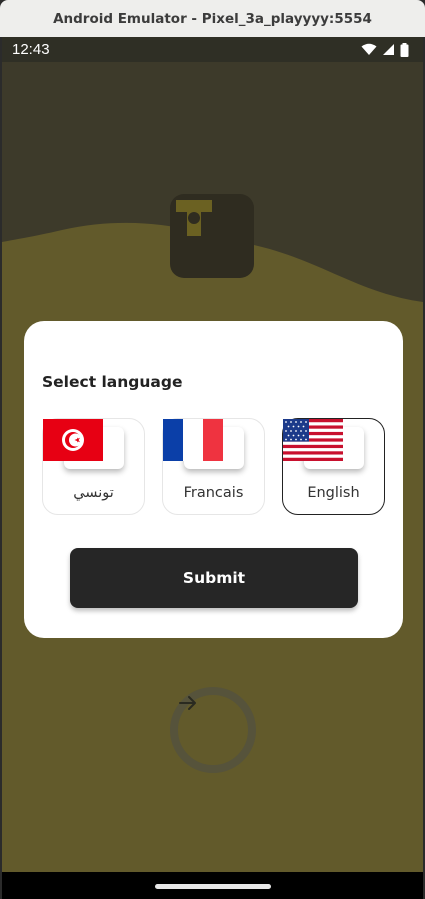  I want to click on app-logo, so click(212, 236).